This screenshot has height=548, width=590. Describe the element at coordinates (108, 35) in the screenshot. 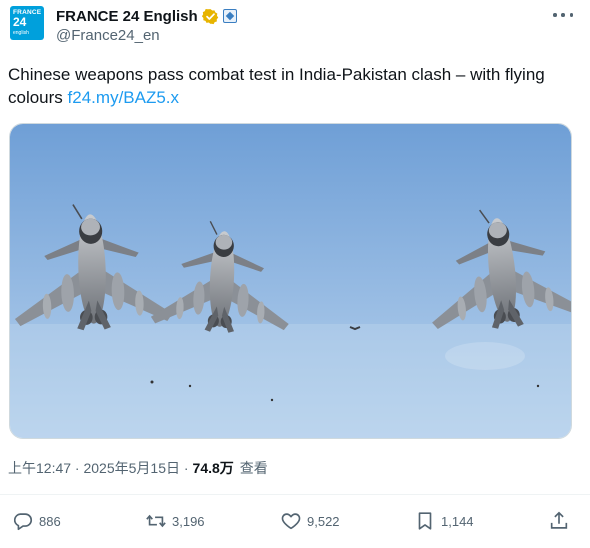

I see `handle: @France24_en` at that location.